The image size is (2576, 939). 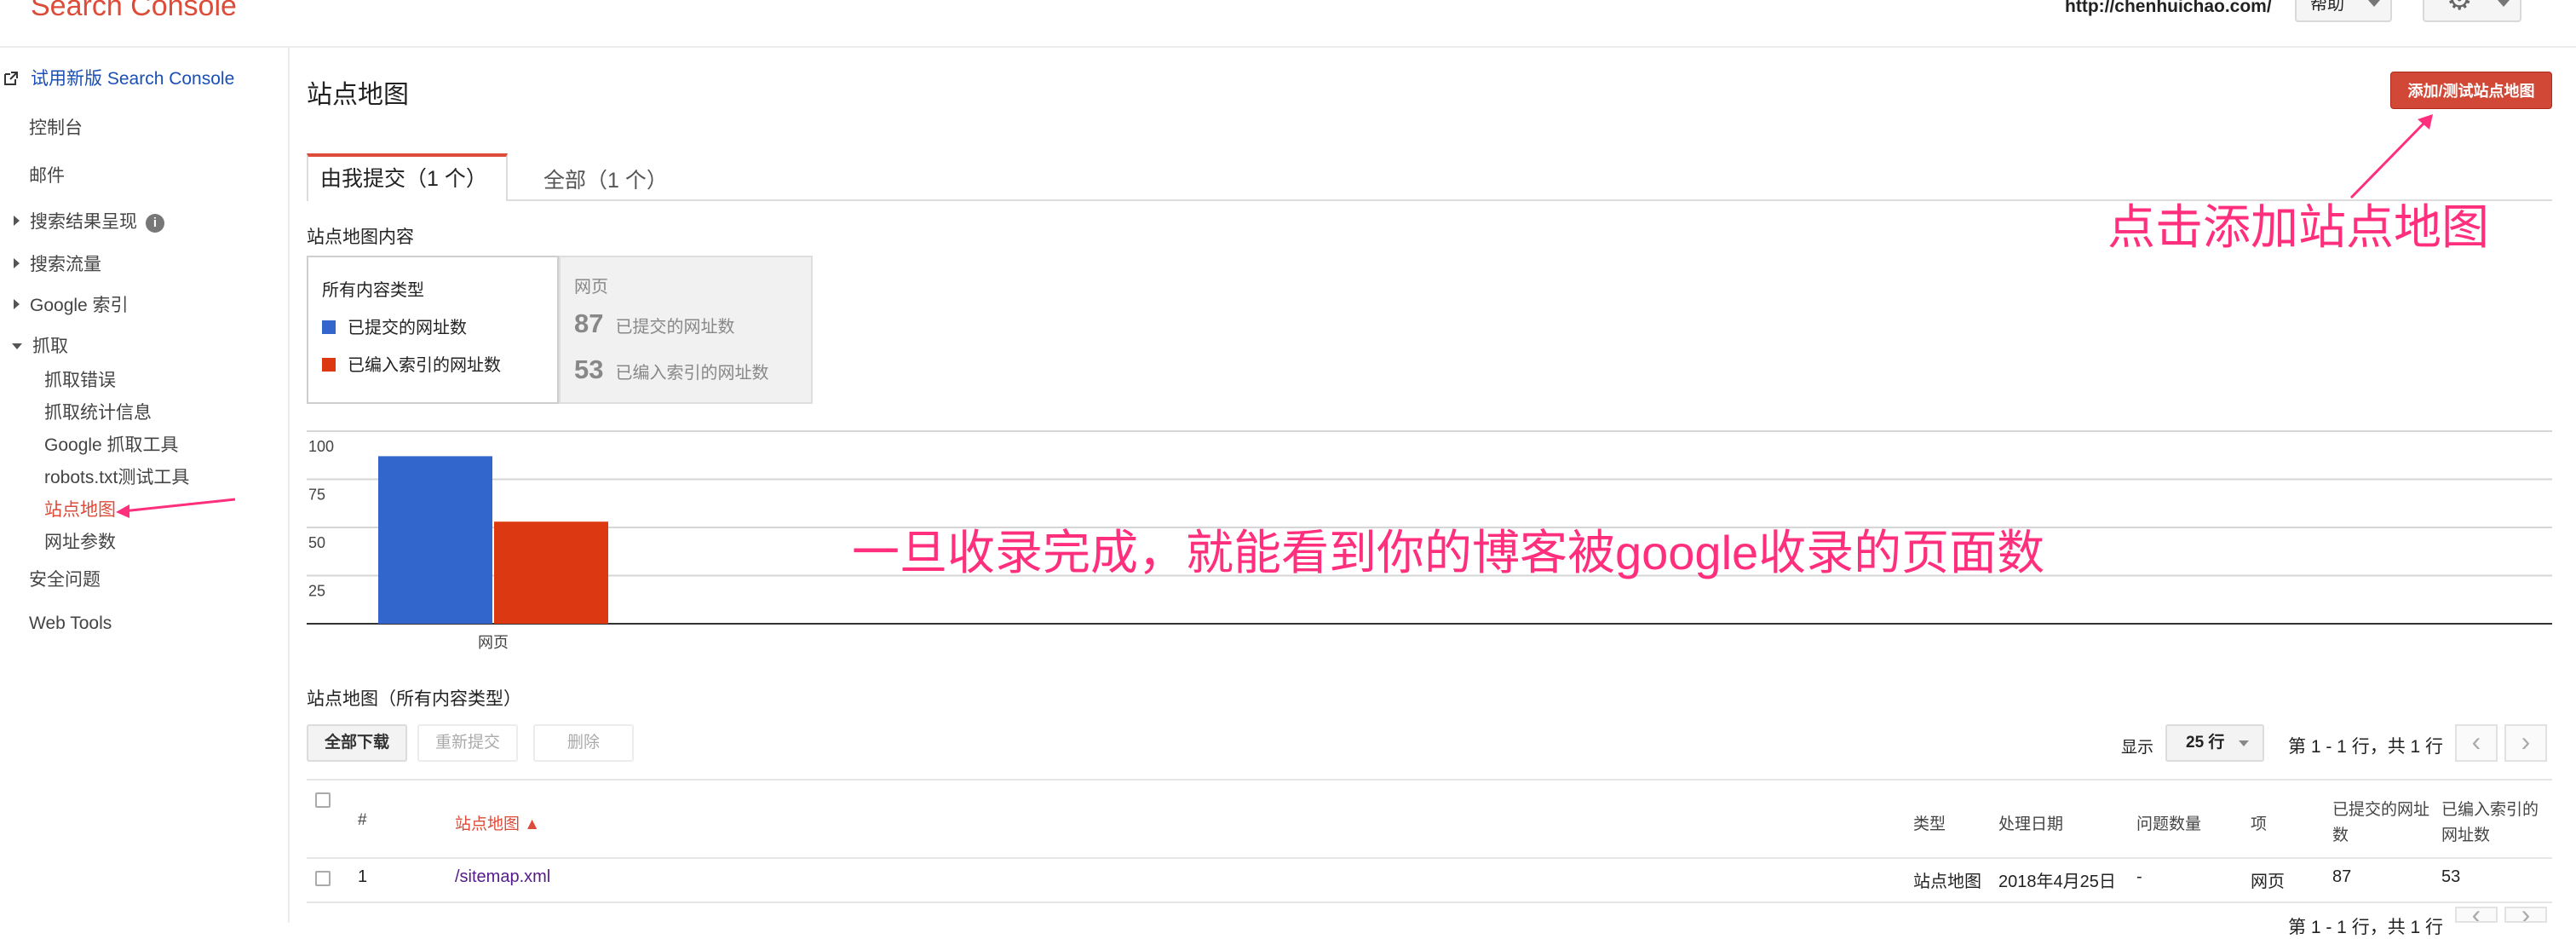 What do you see at coordinates (2525, 743) in the screenshot?
I see `next-page-button: ›` at bounding box center [2525, 743].